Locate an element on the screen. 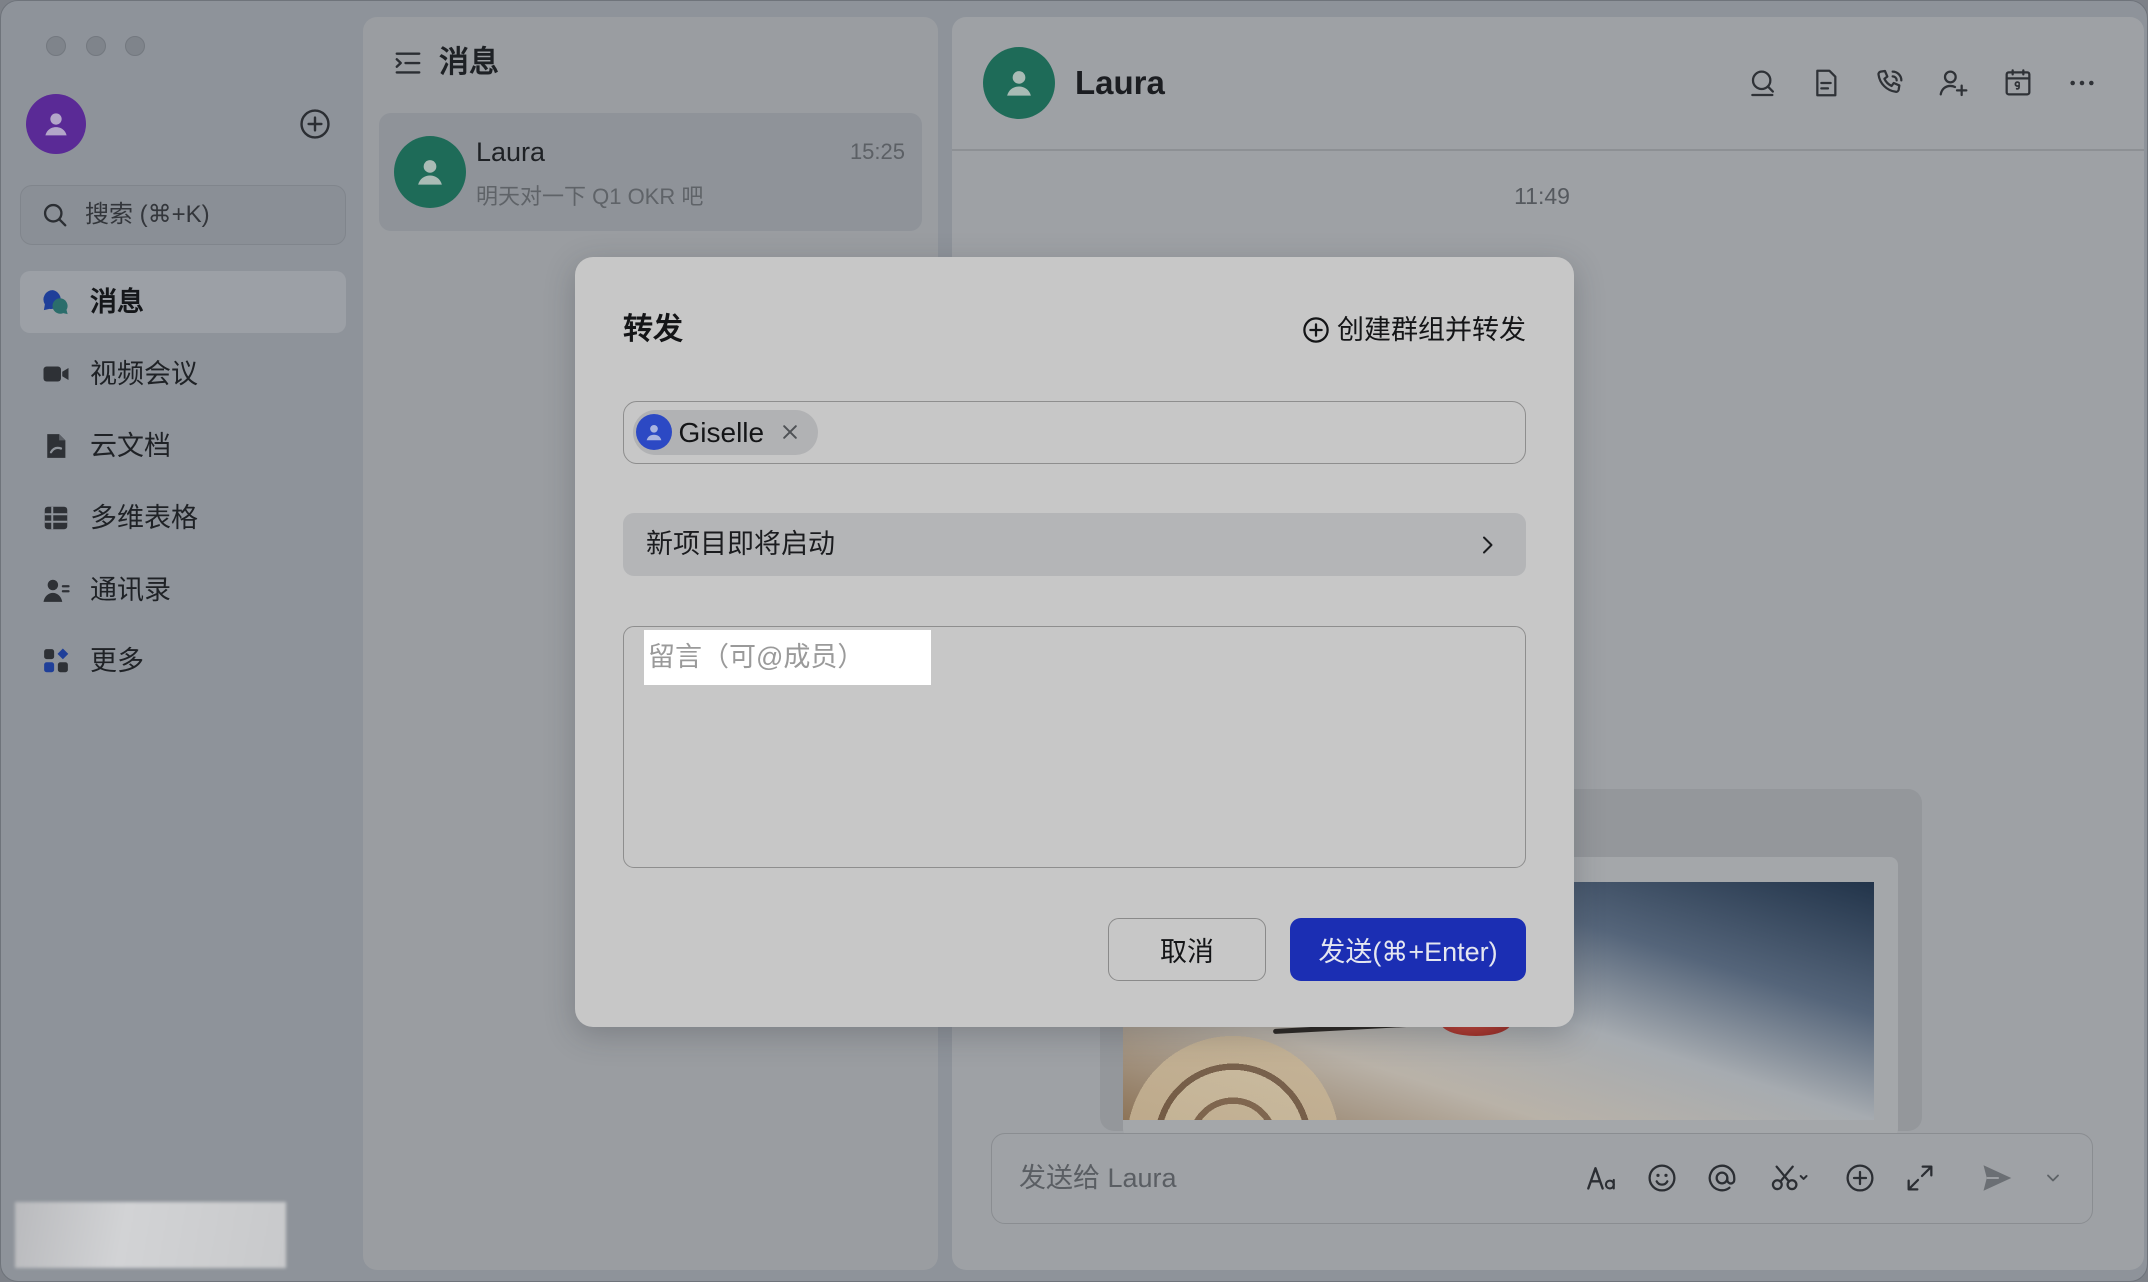 The image size is (2148, 1282). menu-list-icon is located at coordinates (408, 63).